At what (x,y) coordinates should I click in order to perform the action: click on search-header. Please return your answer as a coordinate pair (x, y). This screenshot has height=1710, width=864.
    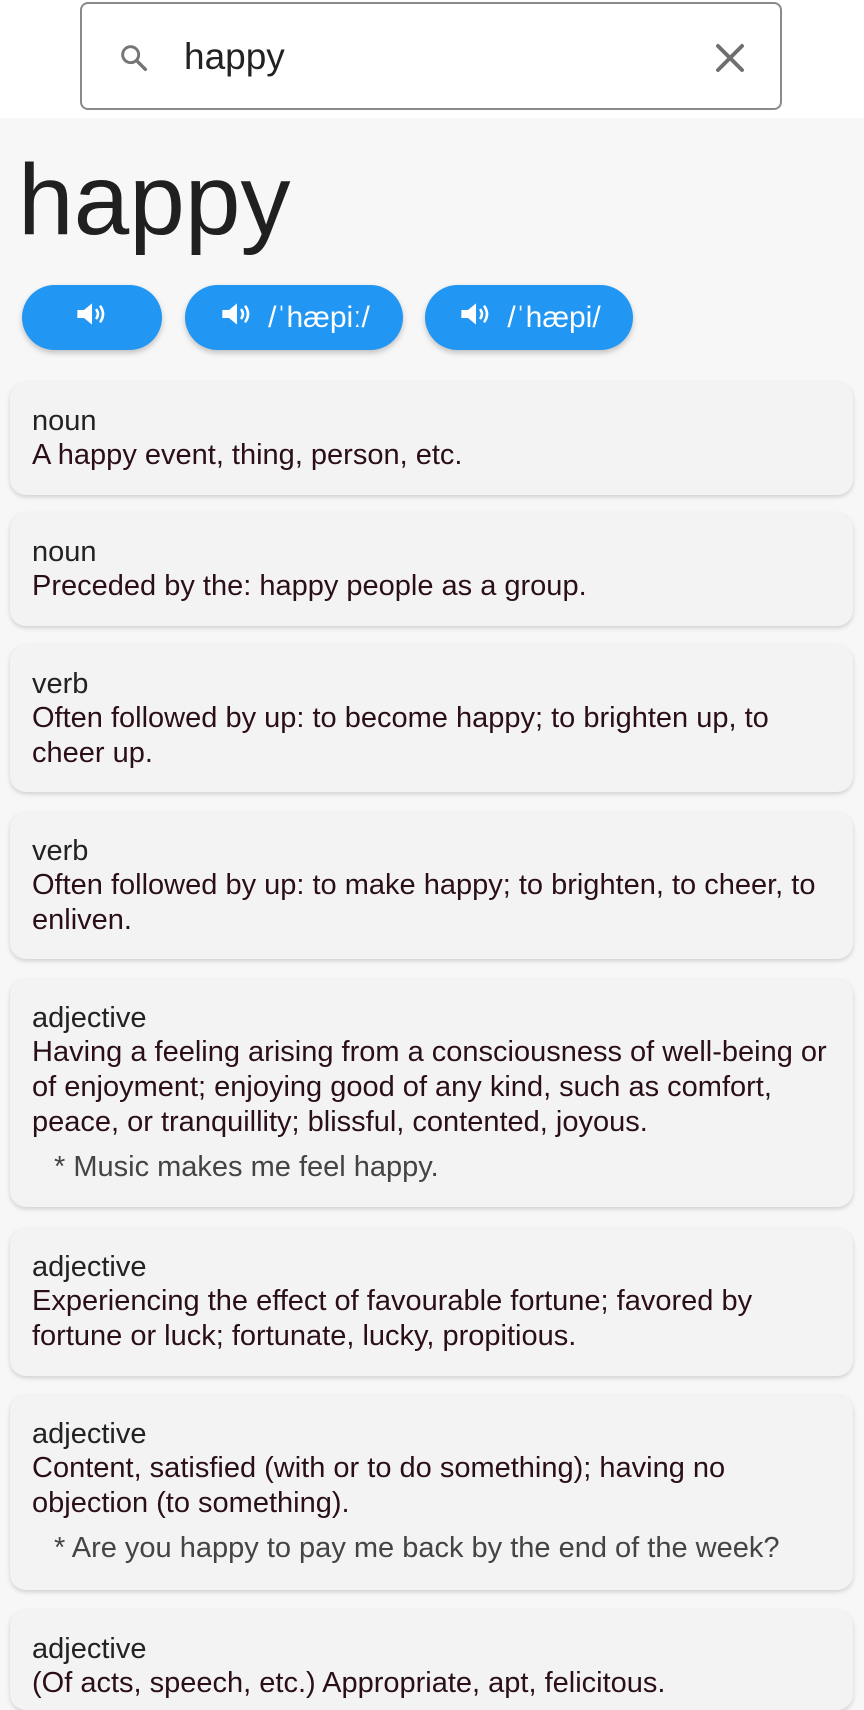
    Looking at the image, I should click on (432, 59).